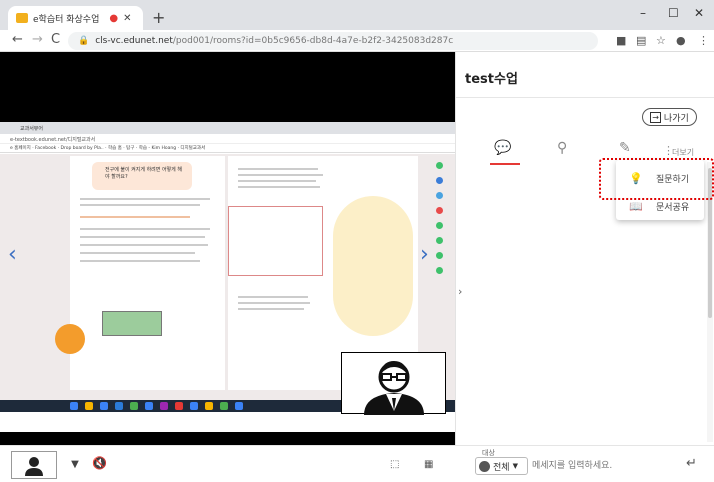 The height and width of the screenshot is (482, 714). I want to click on textbook-left-page: 전구에 불이 켜지게 하려면 어떻게 해야 할까요?, so click(147, 273).